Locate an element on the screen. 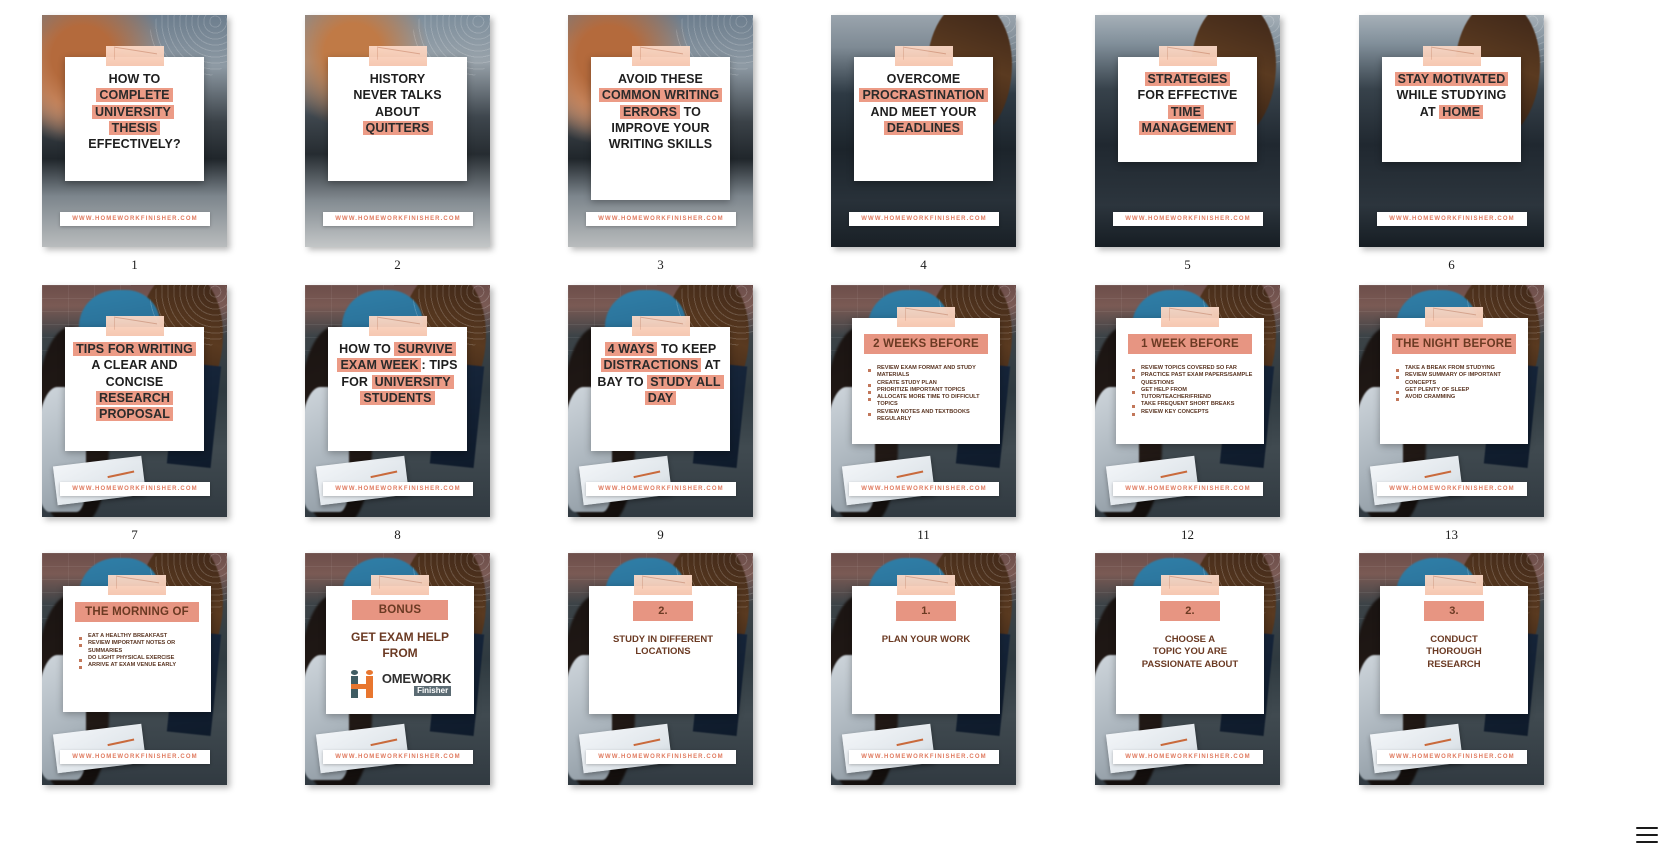 Image resolution: width=1667 pixels, height=853 pixels. body-line: PLAN YOUR WORK is located at coordinates (926, 639).